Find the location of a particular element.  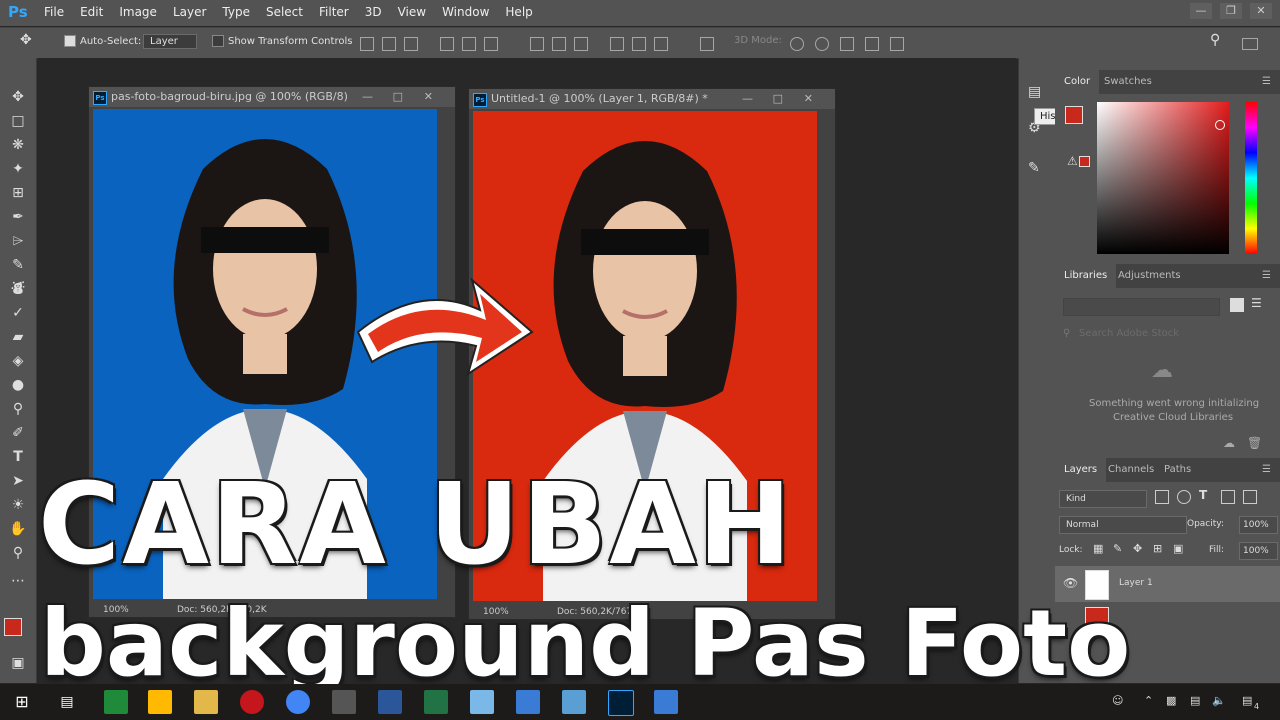

auto-select-dropdown: Layer is located at coordinates (170, 41).